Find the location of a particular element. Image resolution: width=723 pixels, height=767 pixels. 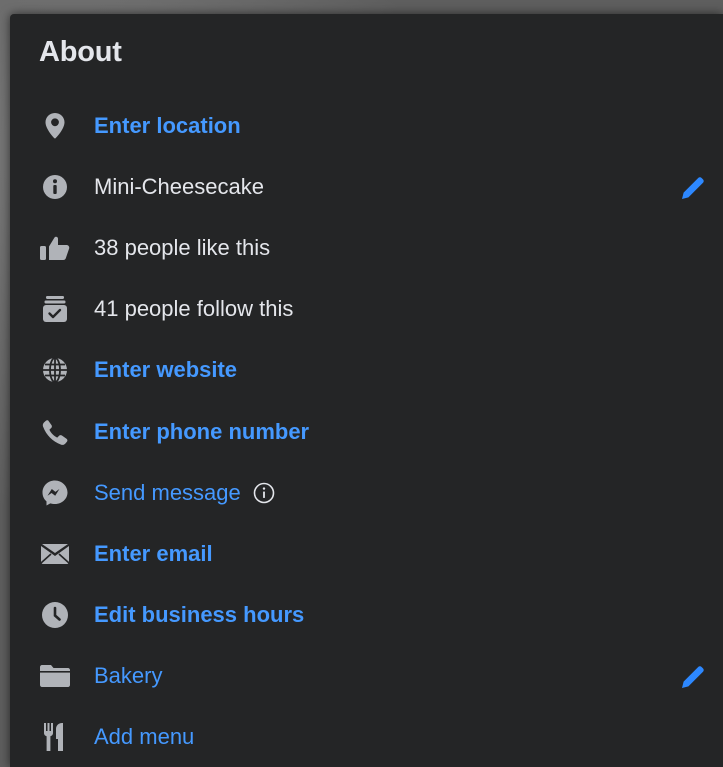

clock-icon is located at coordinates (55, 615).